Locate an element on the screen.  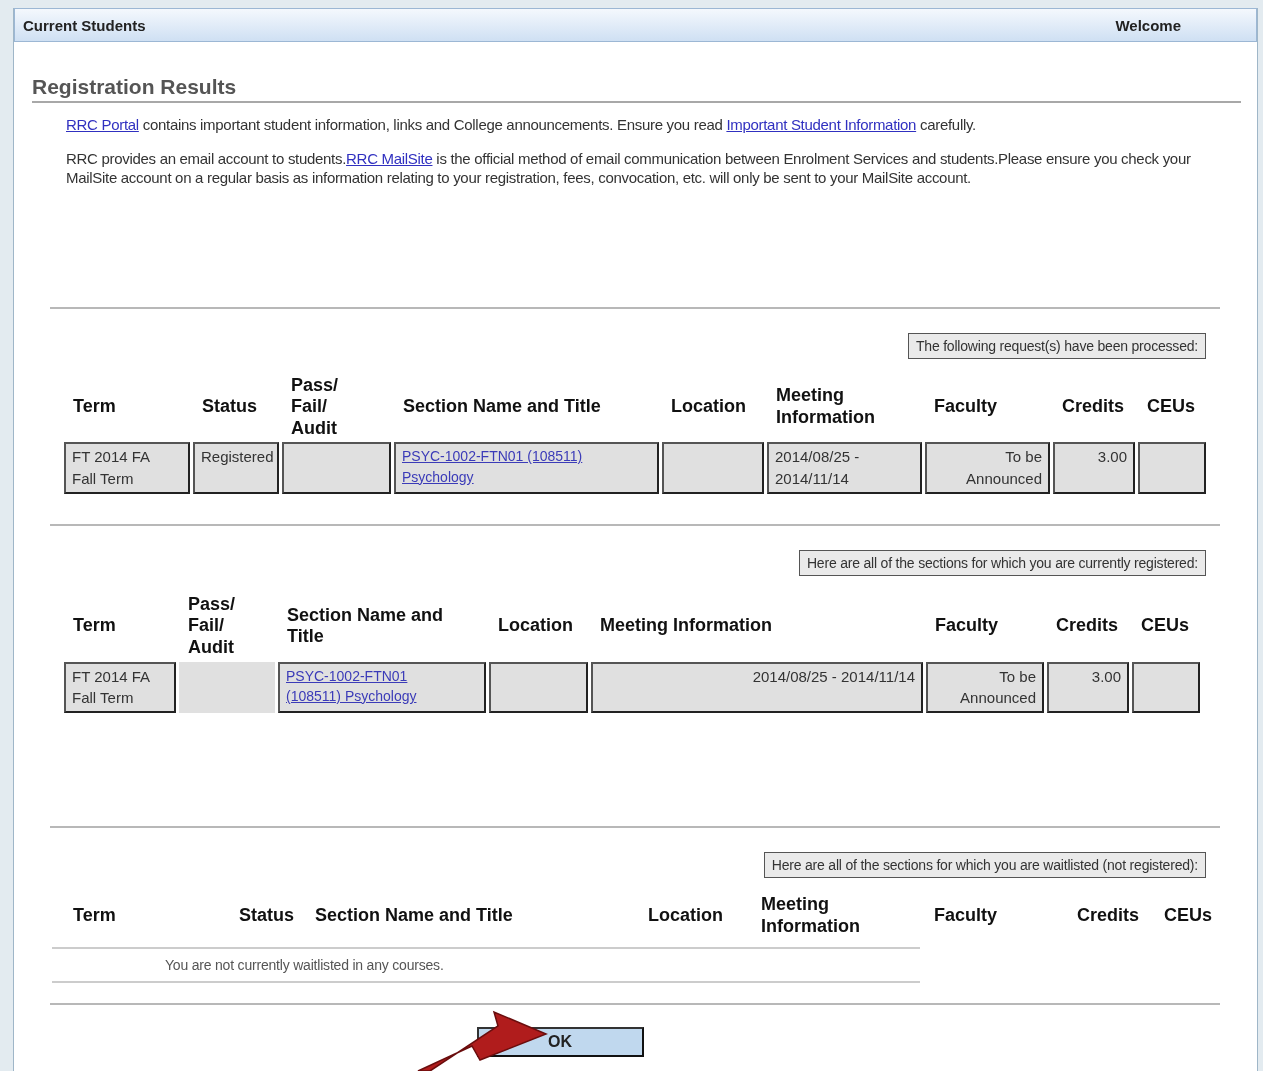
welcome-text: Welcome is located at coordinates (1148, 25).